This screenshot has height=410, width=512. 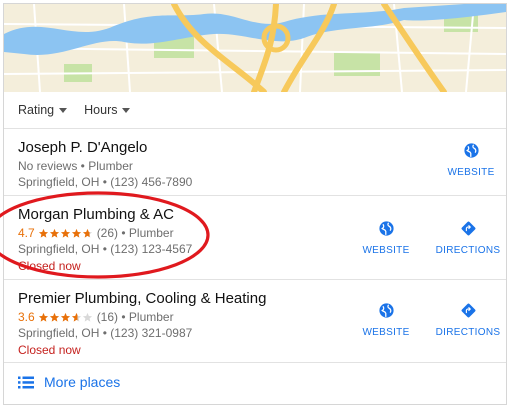 I want to click on more-places-link: More places, so click(x=69, y=382).